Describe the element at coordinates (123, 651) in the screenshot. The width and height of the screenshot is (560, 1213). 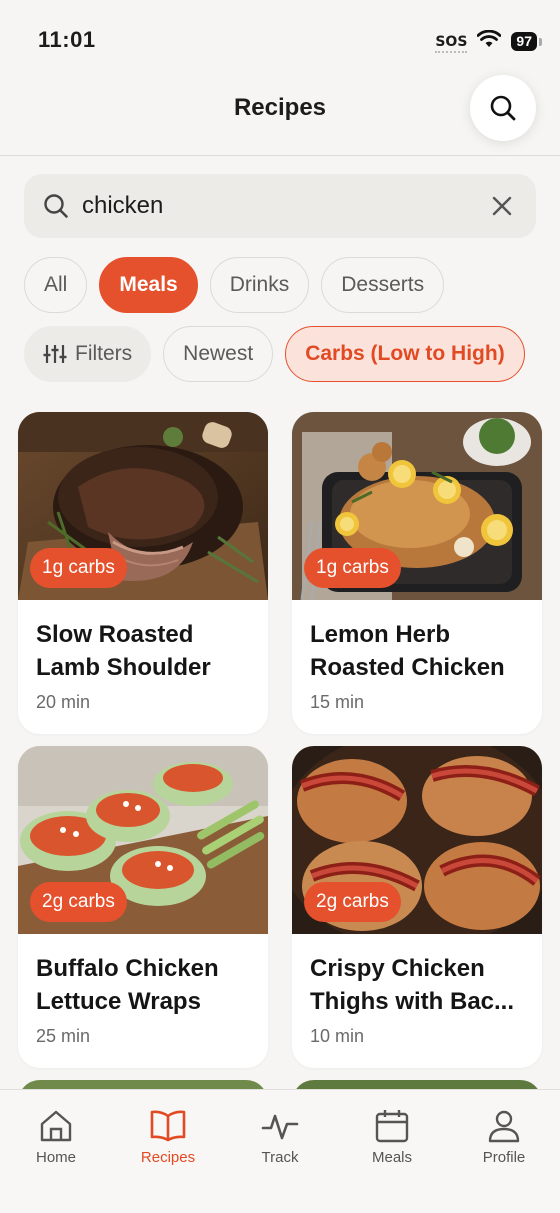
I see `recipe-title: Slow Roasted Lamb Shoulder` at that location.